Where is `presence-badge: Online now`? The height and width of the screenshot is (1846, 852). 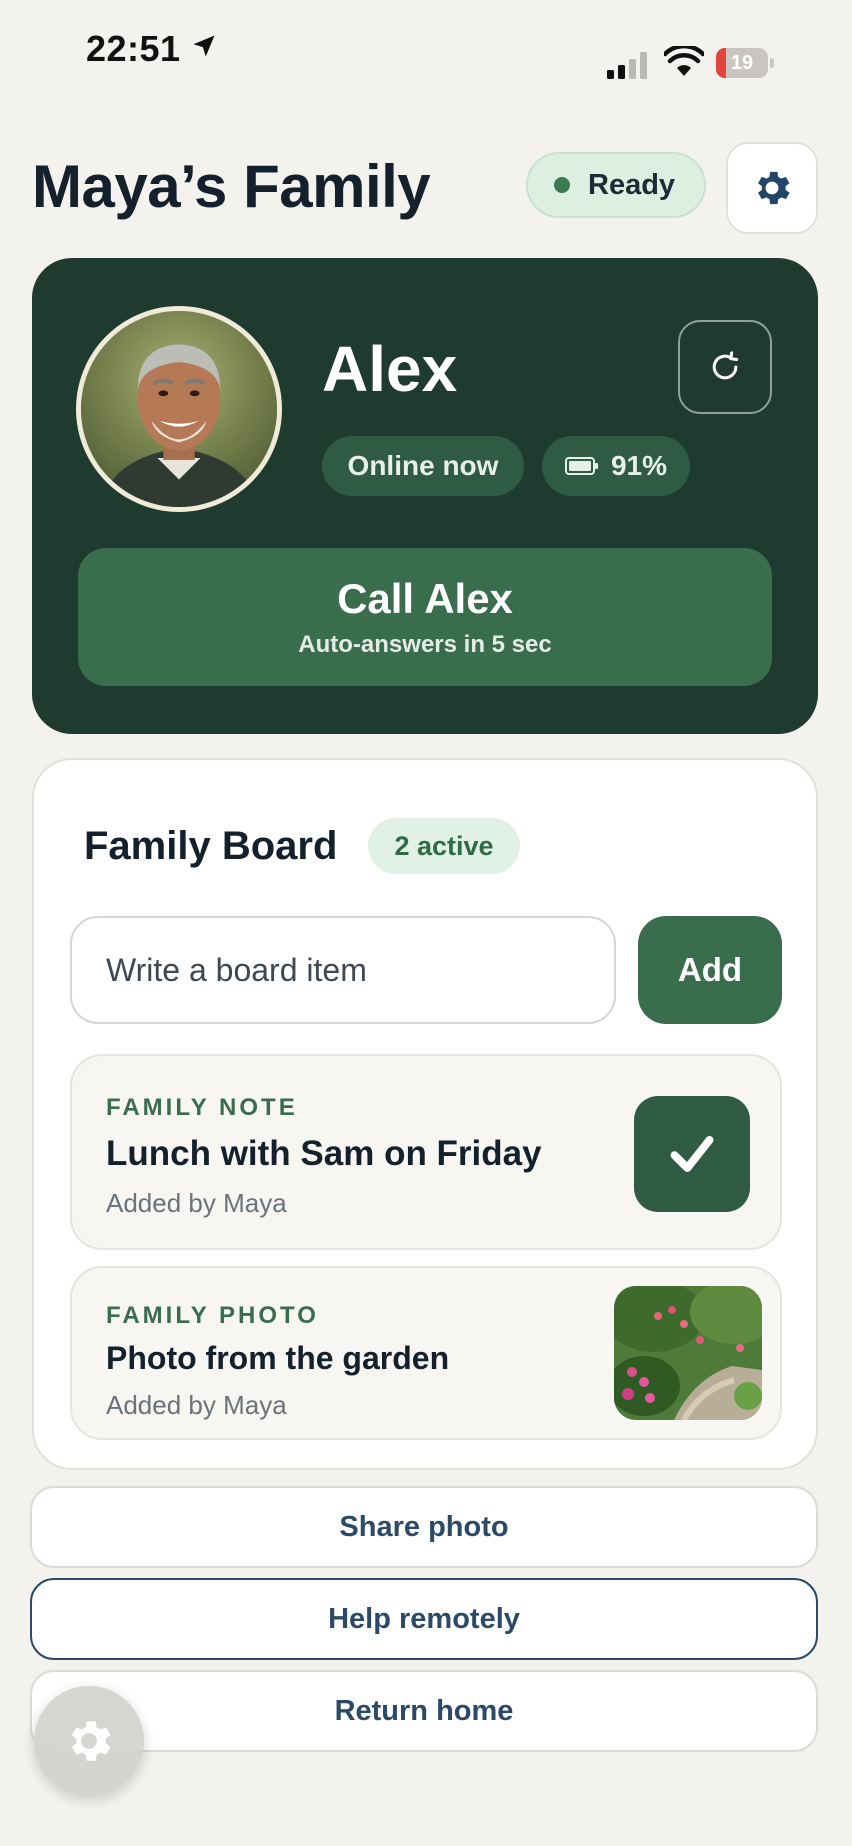 presence-badge: Online now is located at coordinates (423, 466).